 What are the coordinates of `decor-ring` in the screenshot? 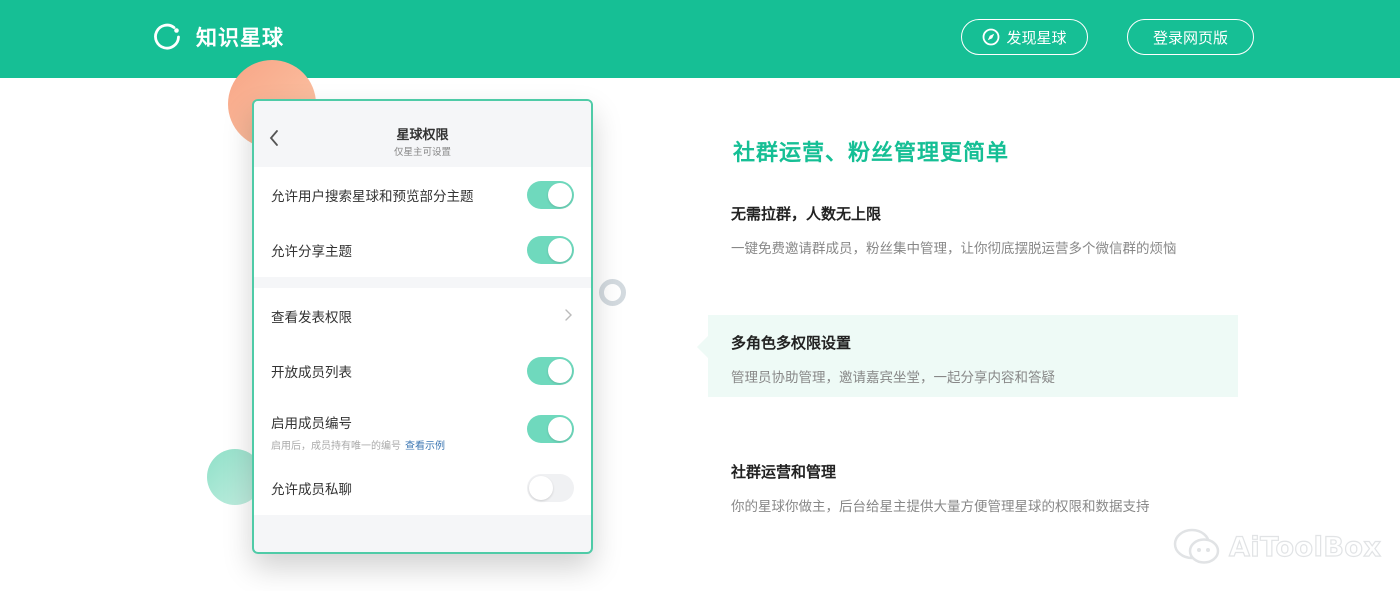 It's located at (612, 292).